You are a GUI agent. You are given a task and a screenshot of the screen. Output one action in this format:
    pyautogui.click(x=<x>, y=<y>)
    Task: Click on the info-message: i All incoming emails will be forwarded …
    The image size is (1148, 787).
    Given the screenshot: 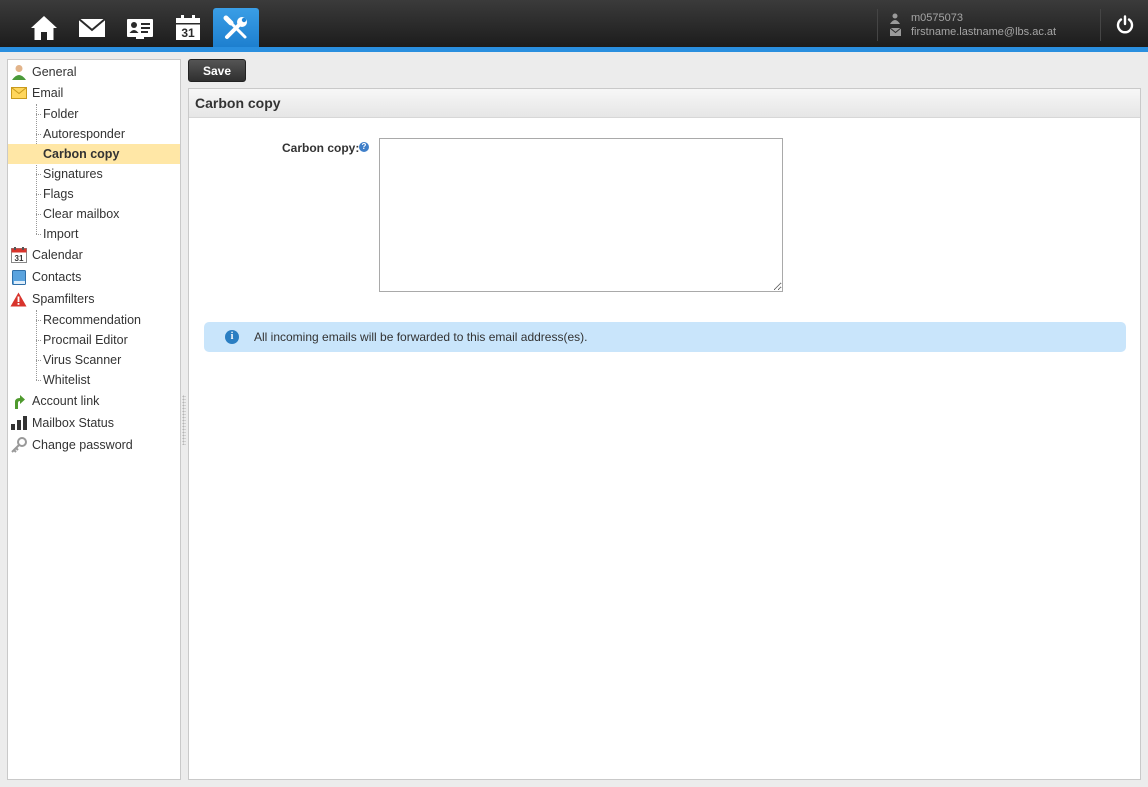 What is the action you would take?
    pyautogui.click(x=665, y=337)
    